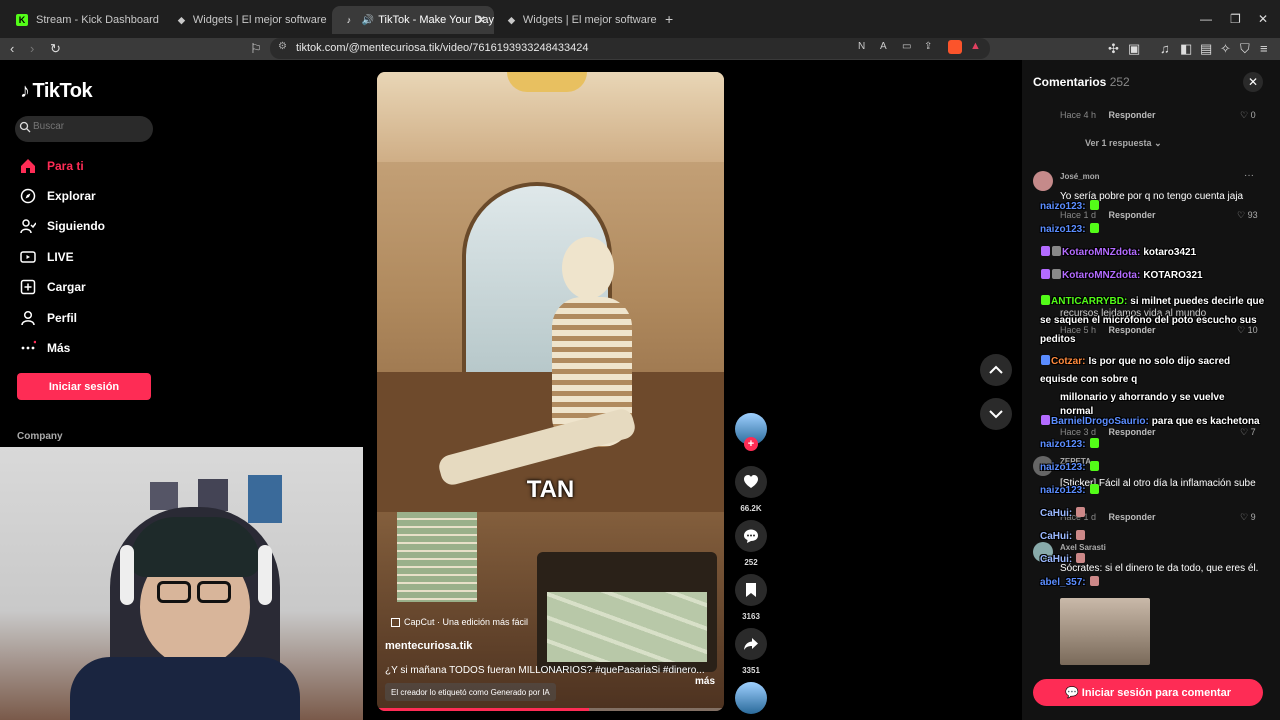 Image resolution: width=1280 pixels, height=720 pixels. Describe the element at coordinates (48, 318) in the screenshot. I see `sidebar-item-perfil: Perfil` at that location.